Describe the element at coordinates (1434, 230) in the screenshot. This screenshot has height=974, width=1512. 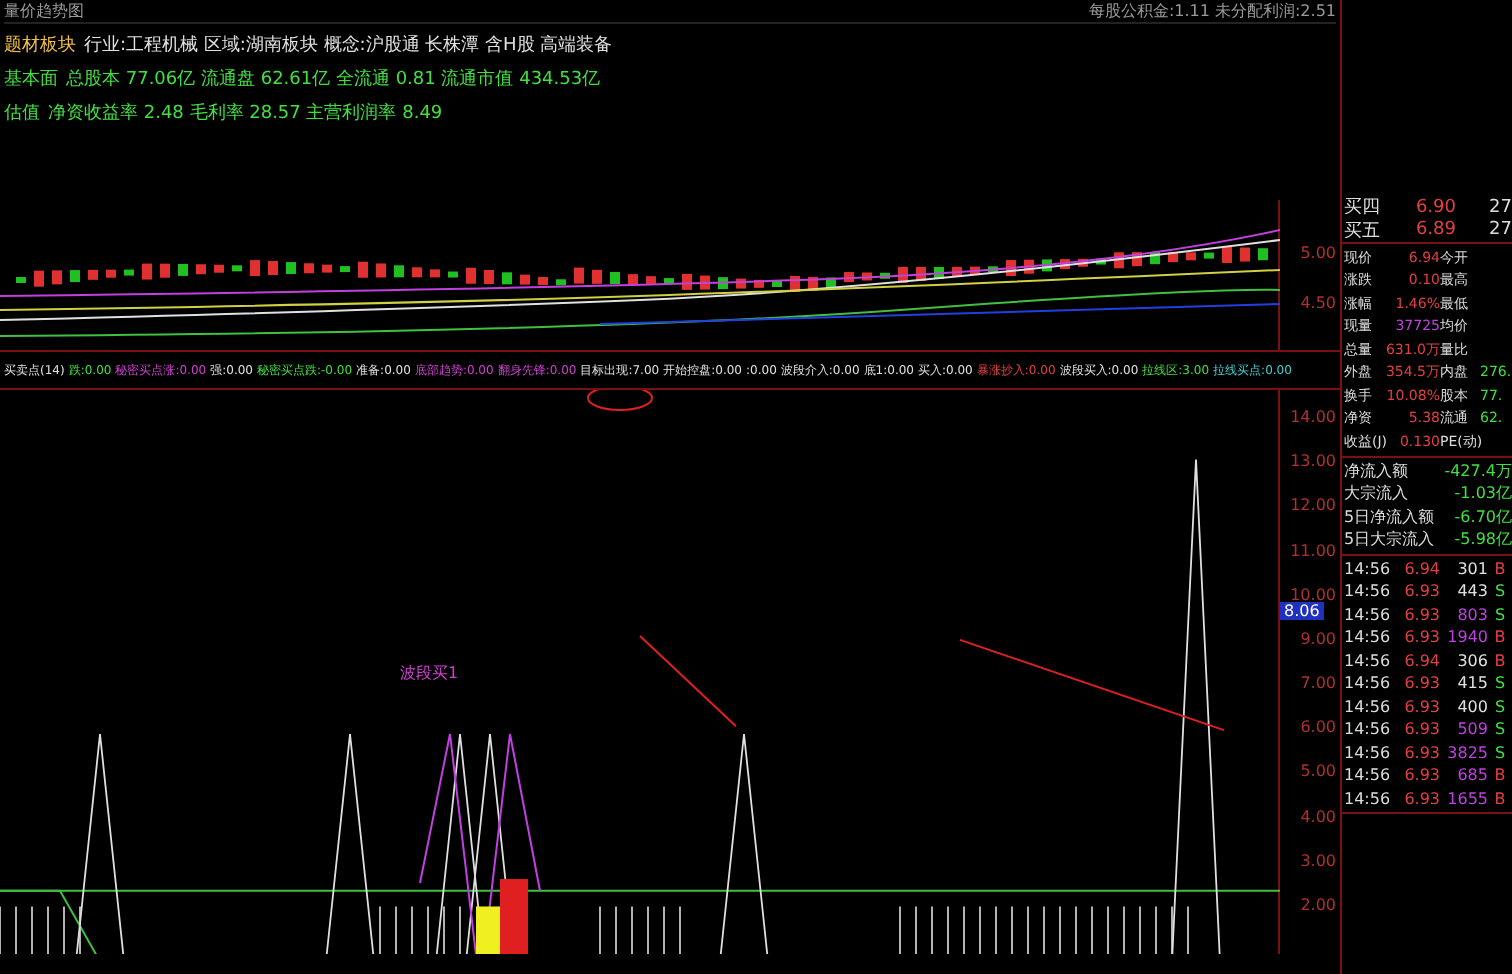
I see `order-price: 6.89` at that location.